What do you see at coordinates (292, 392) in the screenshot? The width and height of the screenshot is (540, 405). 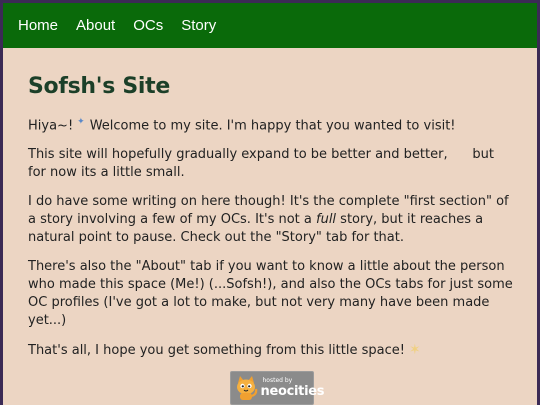 I see `badge-neocities-label: neocities` at bounding box center [292, 392].